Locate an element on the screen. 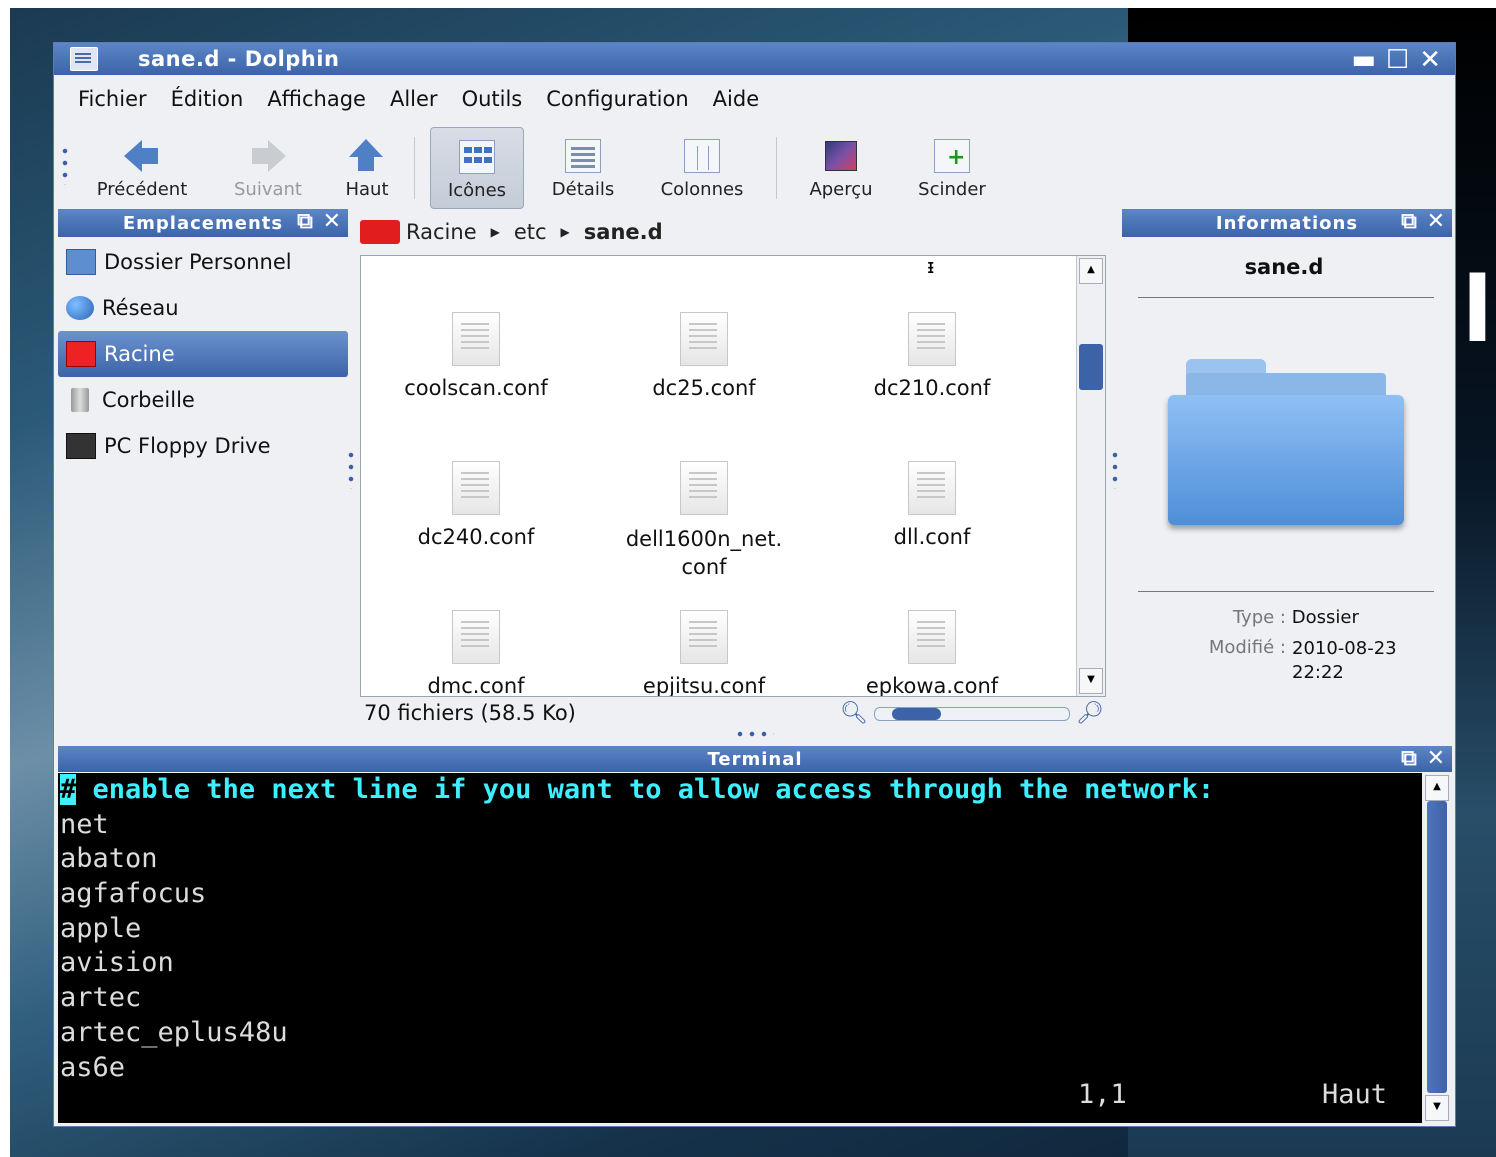 The width and height of the screenshot is (1496, 1157). terminal-line: abaton is located at coordinates (109, 859).